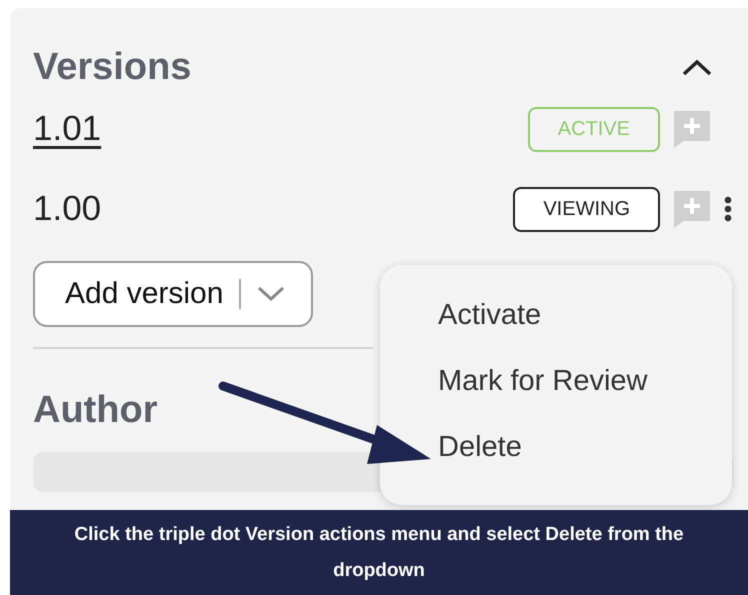 The width and height of the screenshot is (748, 595). Describe the element at coordinates (594, 129) in the screenshot. I see `status-badge: ACTIVE` at that location.